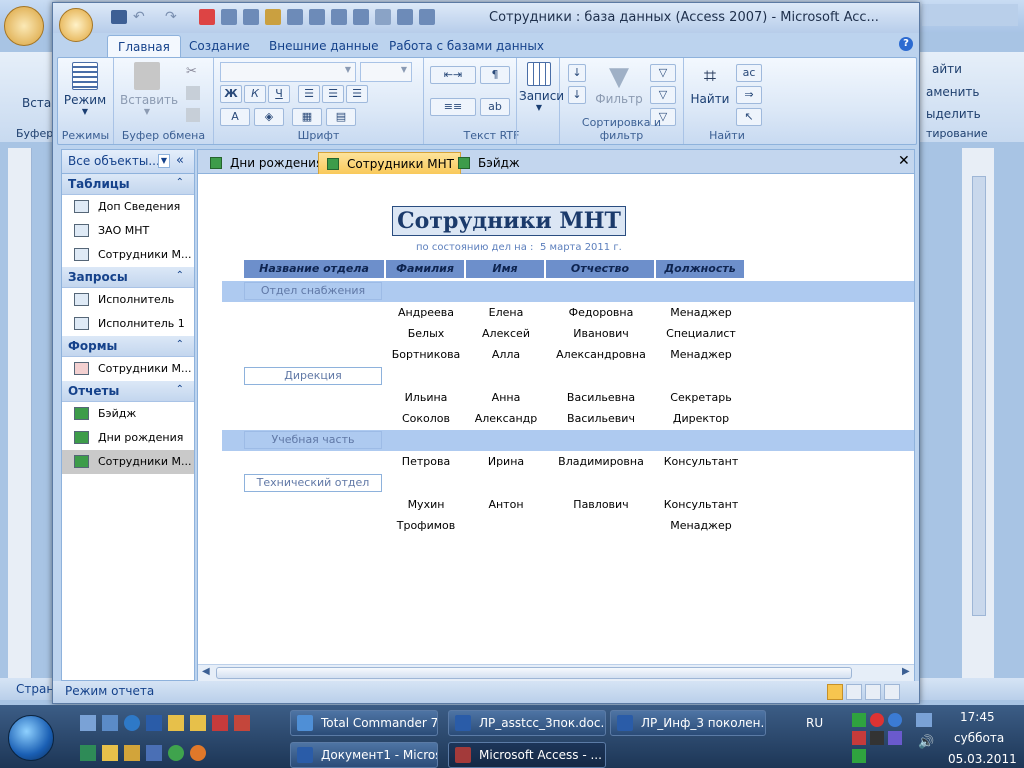  What do you see at coordinates (36, 103) in the screenshot?
I see `bg-paste-label: Вста` at bounding box center [36, 103].